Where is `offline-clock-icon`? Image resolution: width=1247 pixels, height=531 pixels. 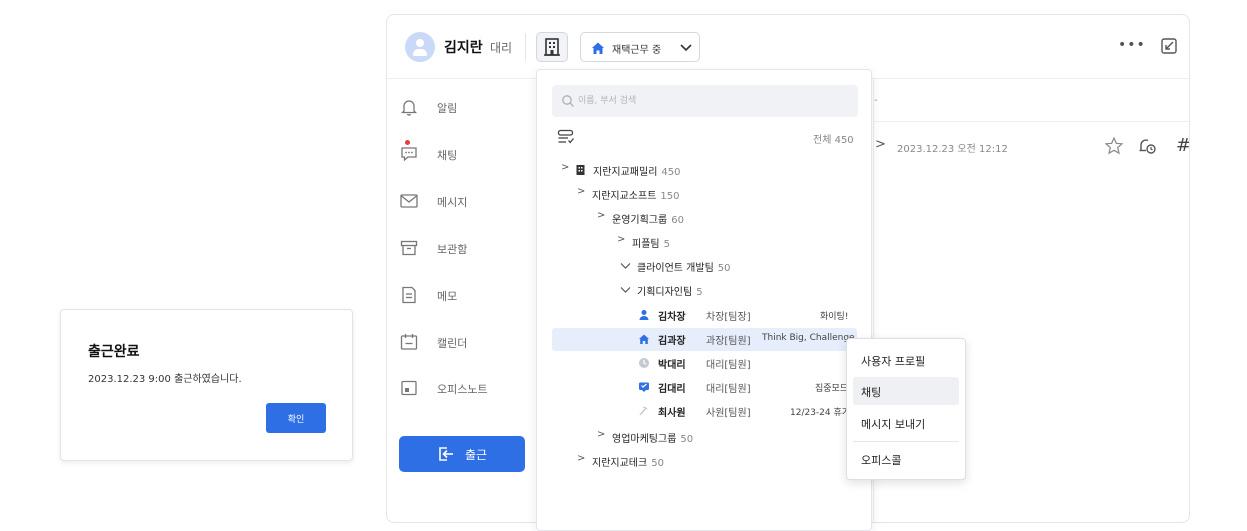 offline-clock-icon is located at coordinates (644, 363).